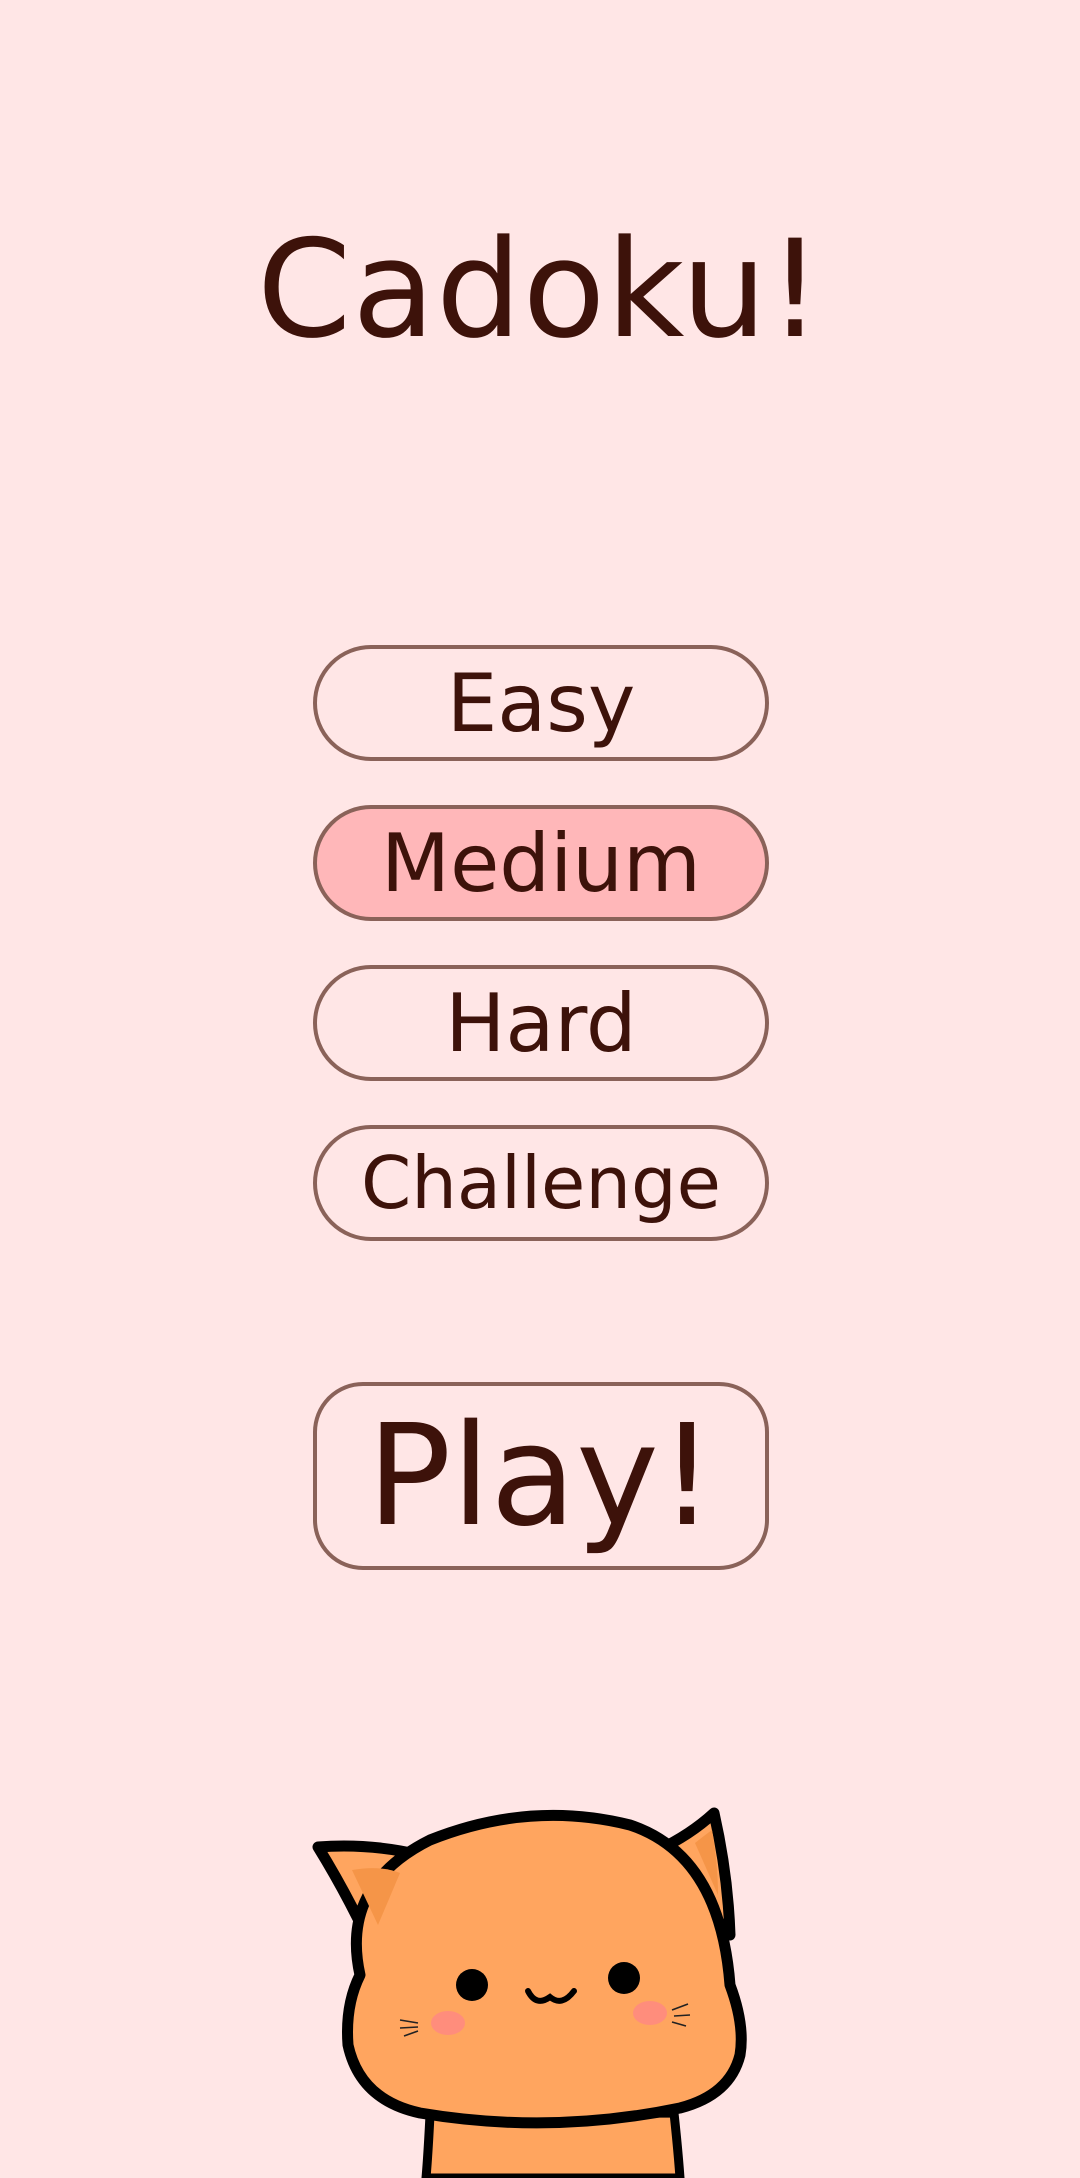 This screenshot has width=1080, height=2178. Describe the element at coordinates (529, 1992) in the screenshot. I see `cat-mascot-icon` at that location.